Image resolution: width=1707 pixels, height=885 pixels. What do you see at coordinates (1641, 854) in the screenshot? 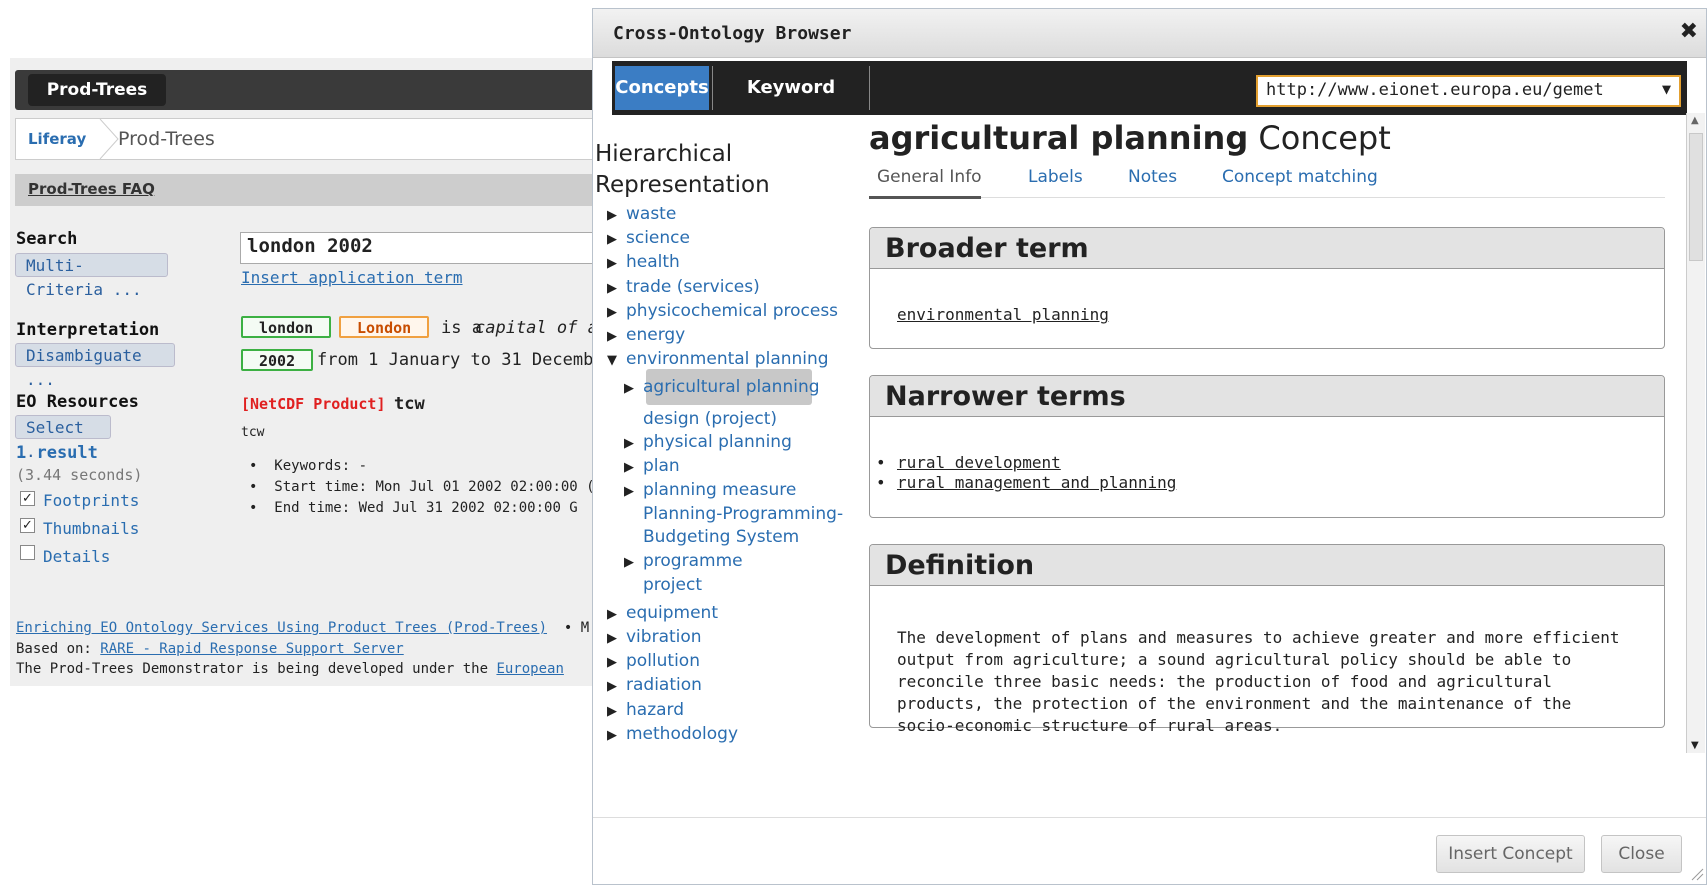
I see `close-button: Close` at bounding box center [1641, 854].